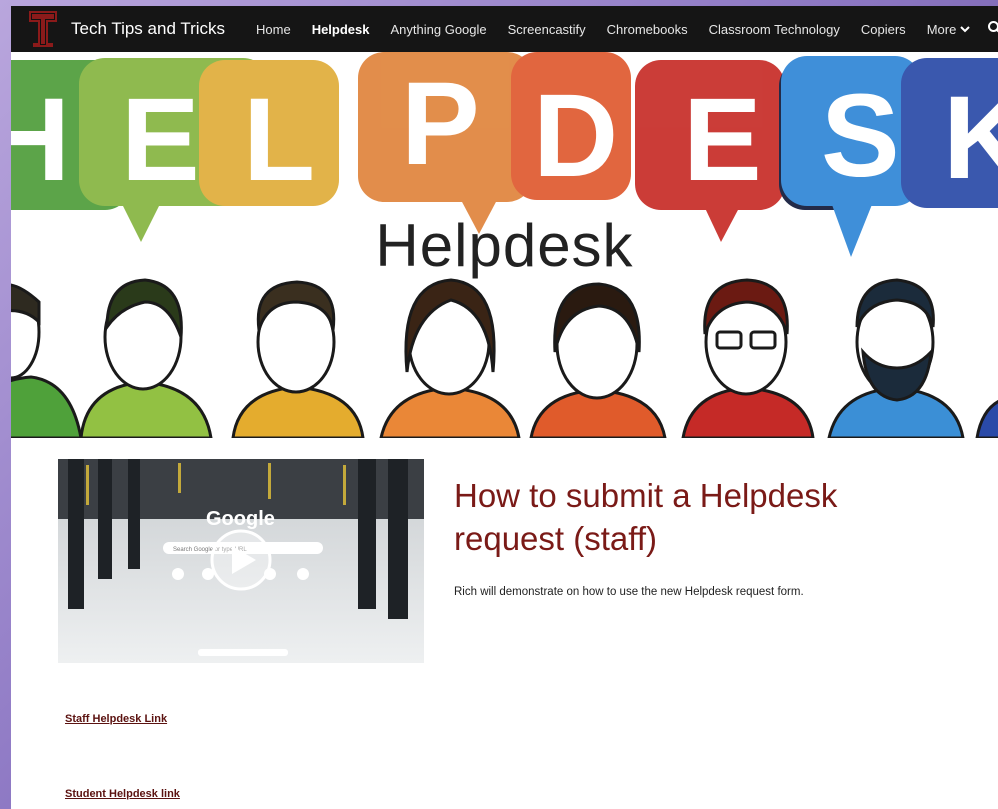 Image resolution: width=998 pixels, height=809 pixels. I want to click on section-heading: How to submit a Helpdesk request (staff), so click(646, 517).